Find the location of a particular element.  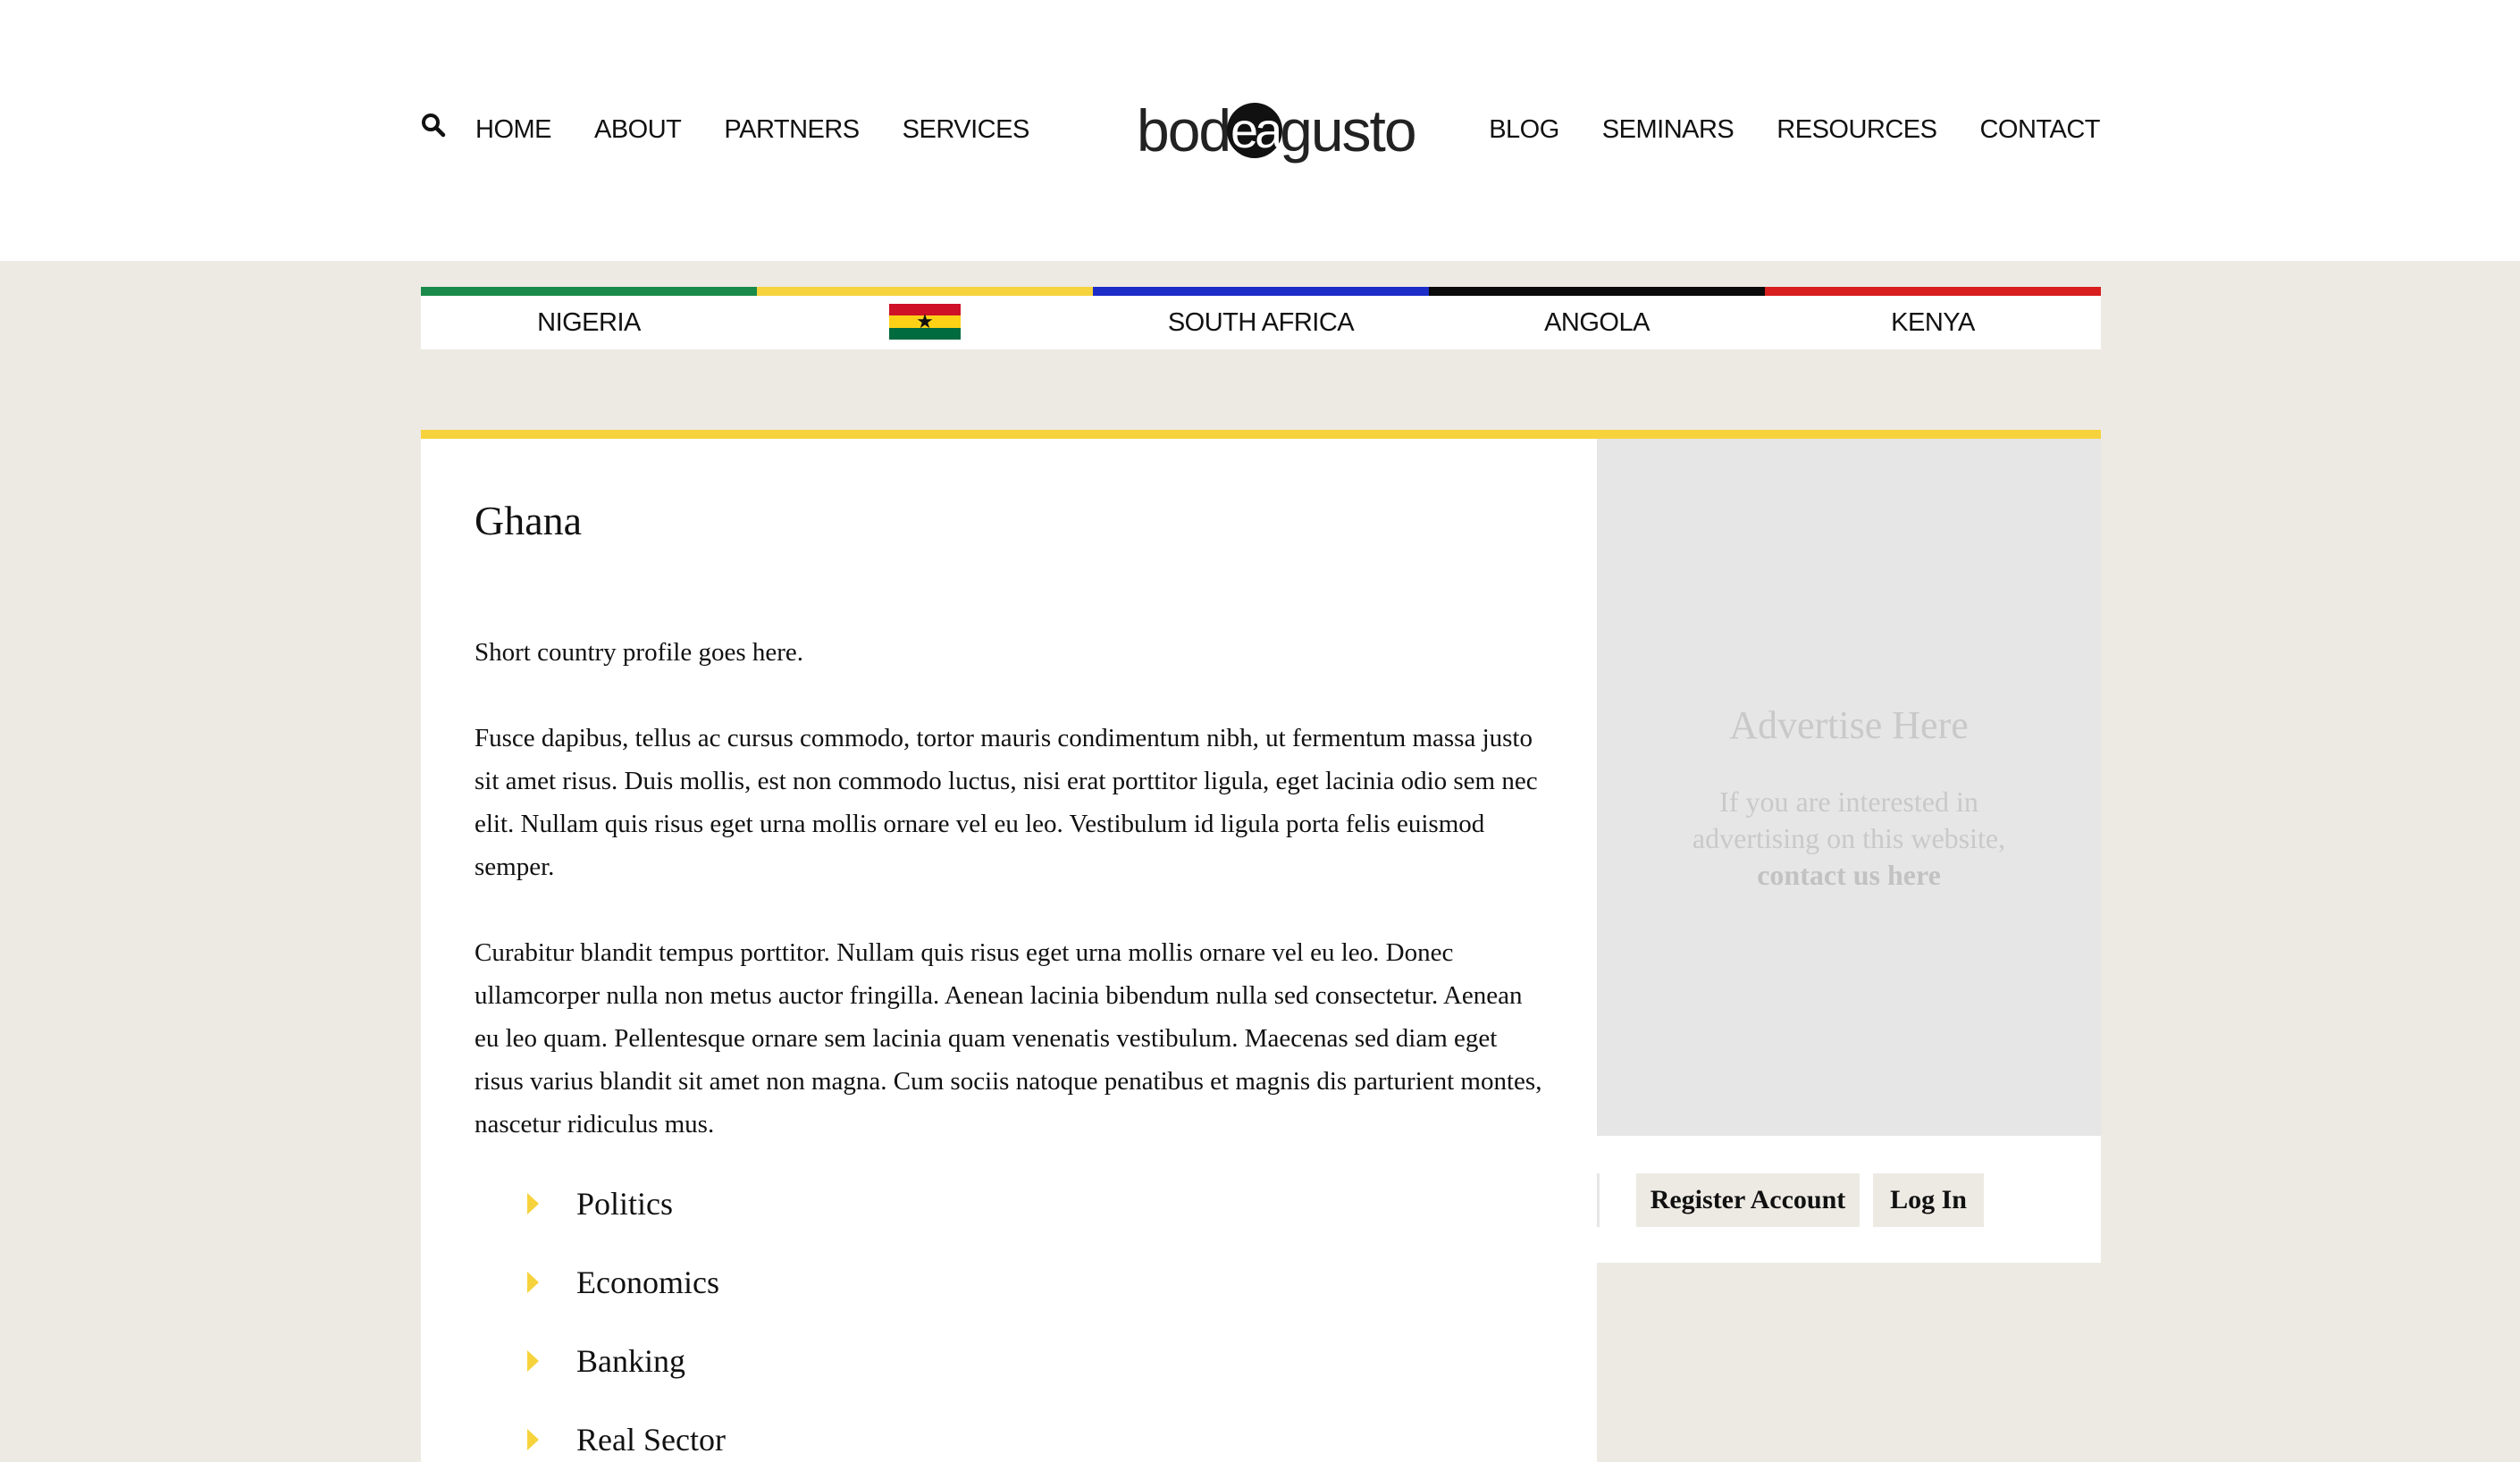

nav-services: SERVICES is located at coordinates (966, 129).